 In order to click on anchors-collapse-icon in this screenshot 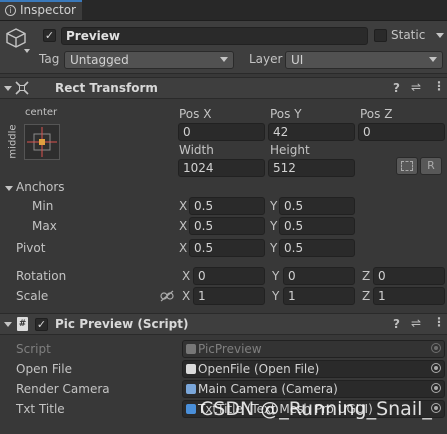, I will do `click(9, 188)`.